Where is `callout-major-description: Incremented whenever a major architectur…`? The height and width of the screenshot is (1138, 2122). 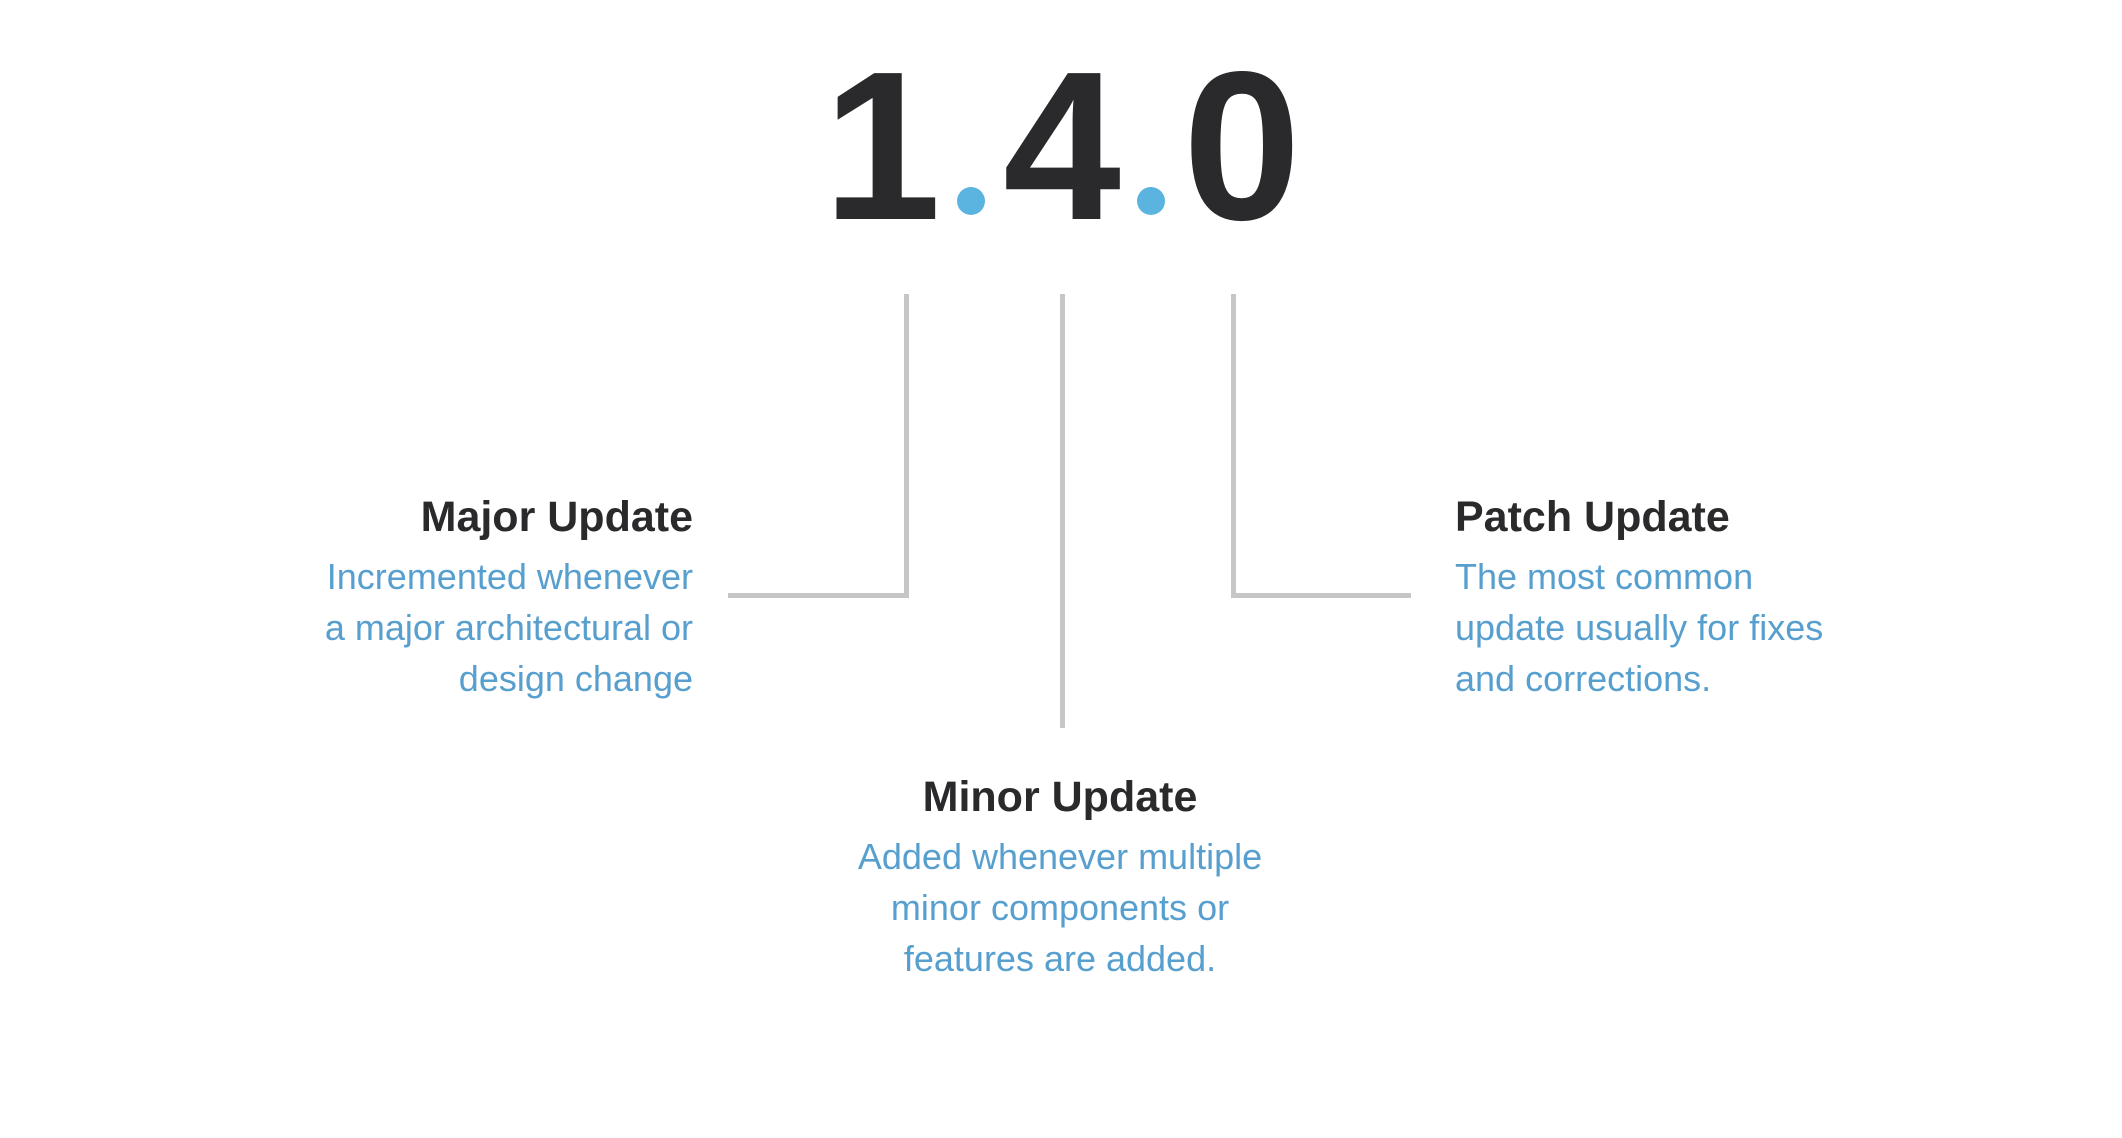
callout-major-description: Incremented whenever a major architectur… is located at coordinates (413, 627).